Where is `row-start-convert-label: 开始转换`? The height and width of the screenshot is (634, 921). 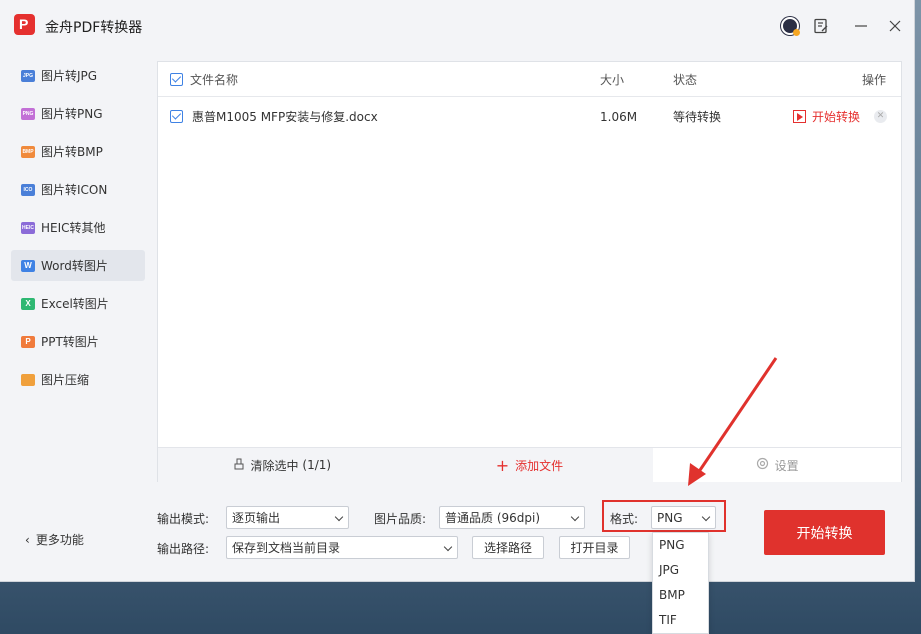 row-start-convert-label: 开始转换 is located at coordinates (836, 117).